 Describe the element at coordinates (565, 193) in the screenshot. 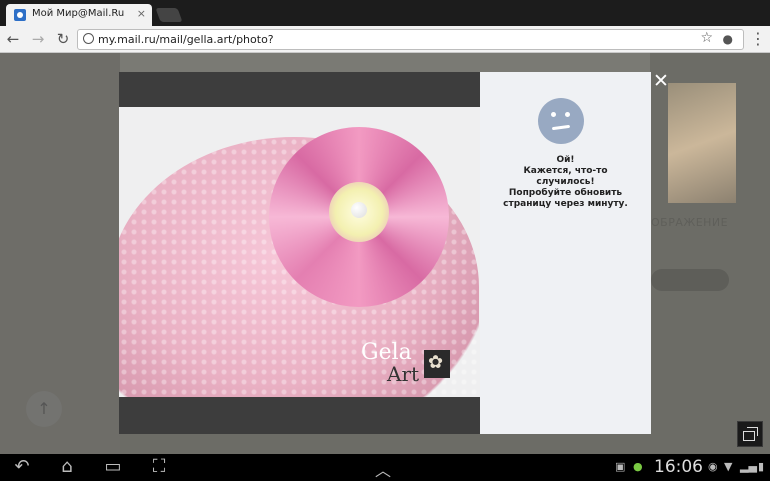

I see `error-line-4: Попробуйте обновить` at that location.